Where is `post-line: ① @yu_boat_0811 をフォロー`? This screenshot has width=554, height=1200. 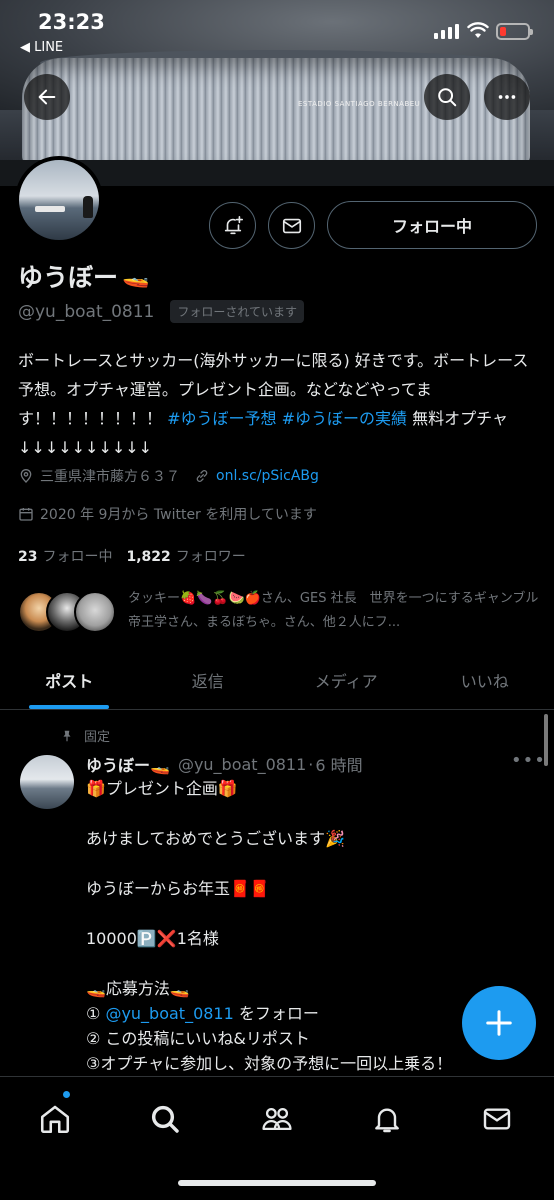 post-line: ① @yu_boat_0811 をフォロー is located at coordinates (306, 1013).